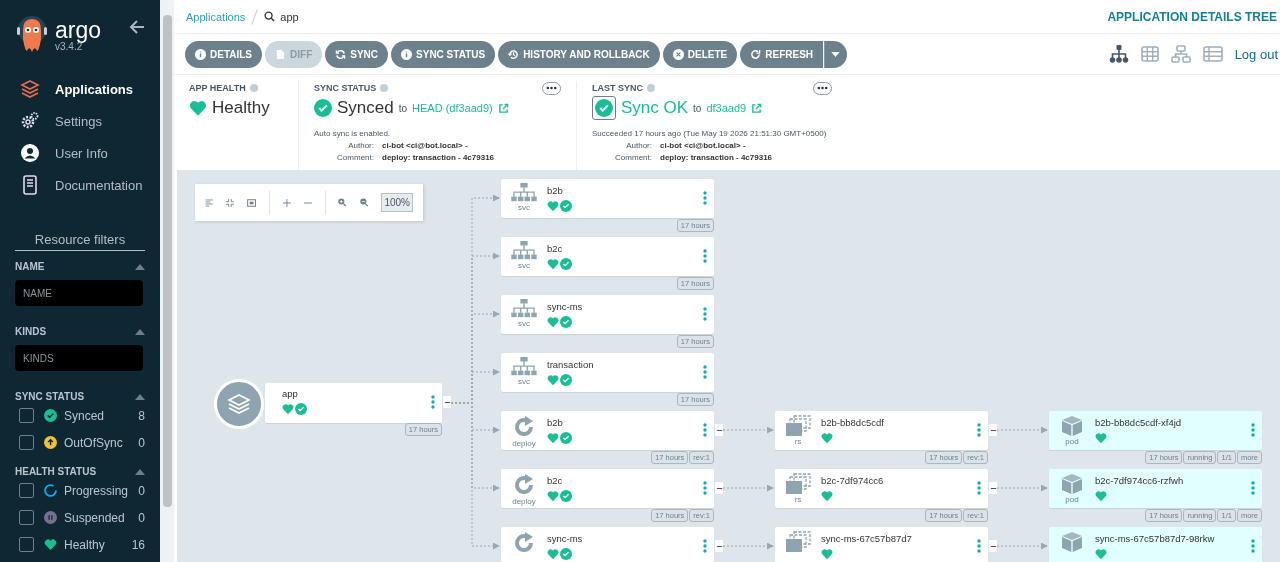 This screenshot has width=1280, height=562. I want to click on kind-label: rs, so click(798, 441).